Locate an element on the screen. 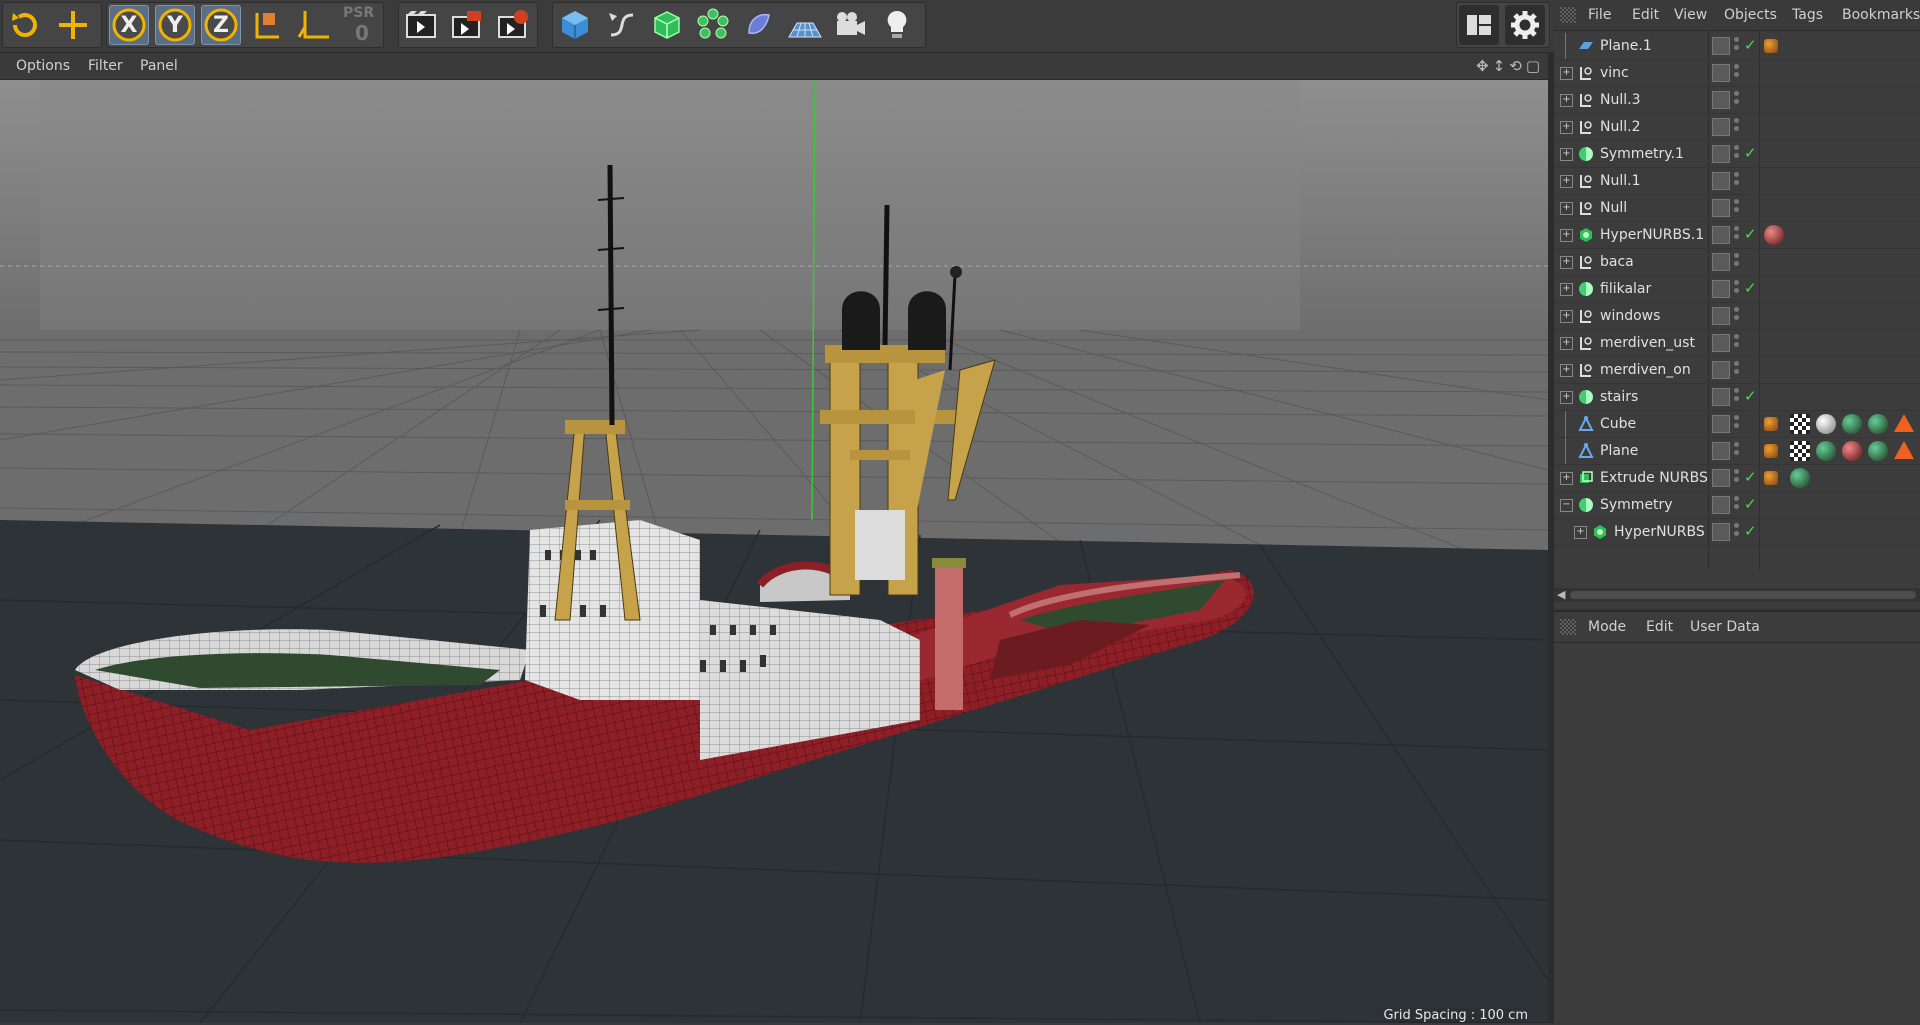 The image size is (1920, 1025). object-name: windows is located at coordinates (1630, 316).